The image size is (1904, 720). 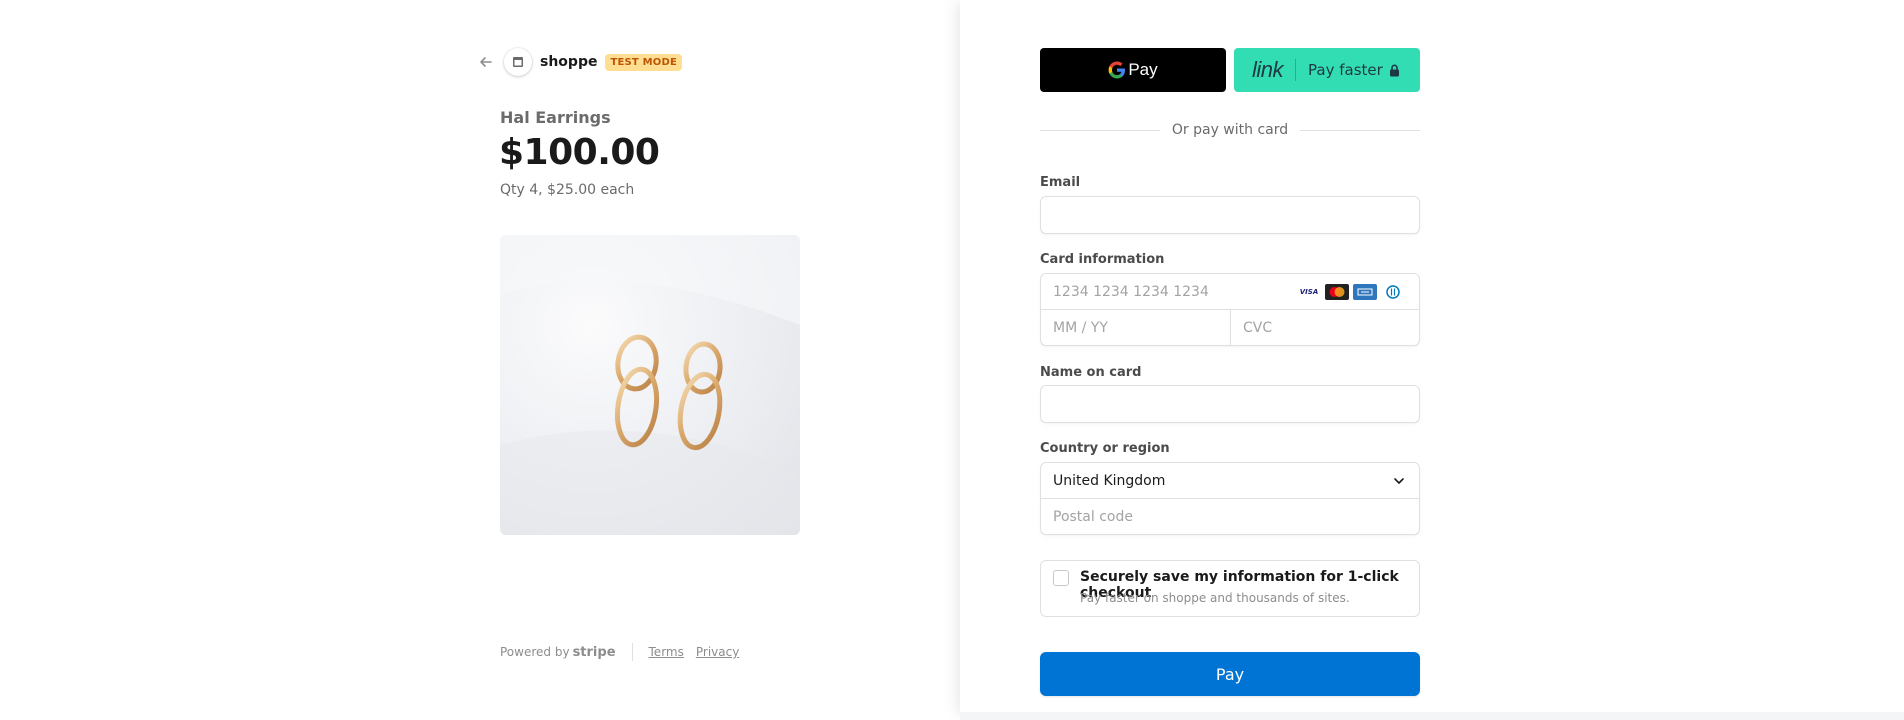 What do you see at coordinates (1394, 70) in the screenshot?
I see `lock-icon` at bounding box center [1394, 70].